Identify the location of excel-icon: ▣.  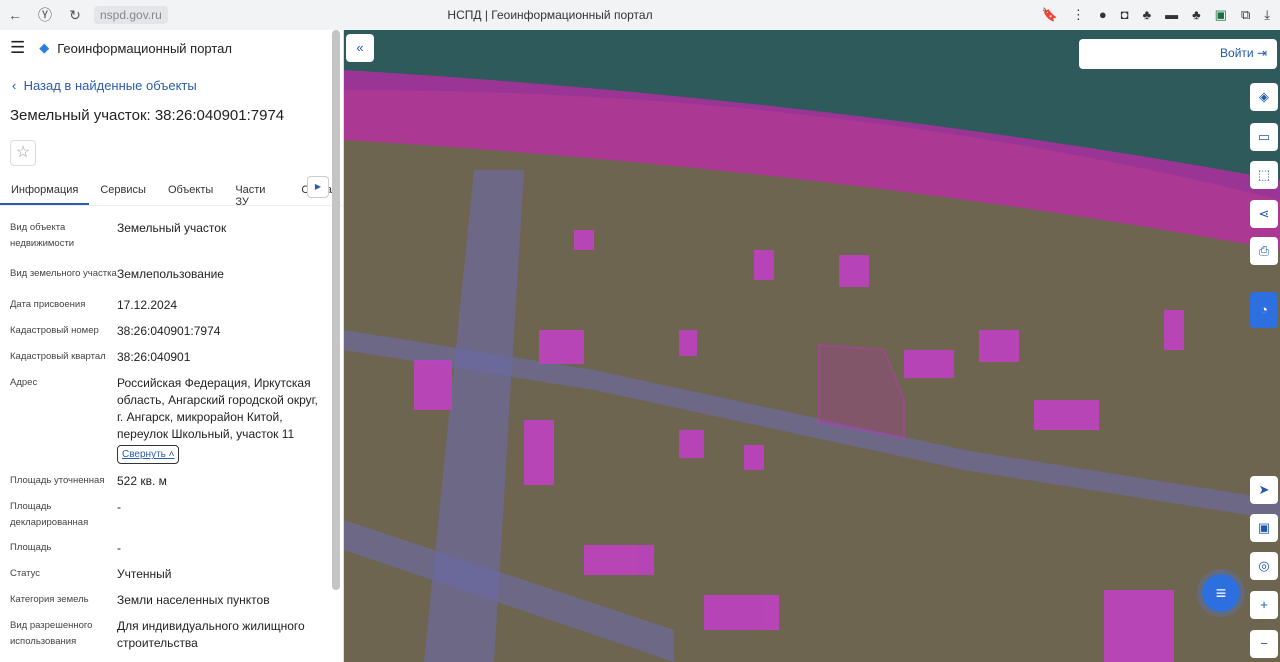
(1221, 15).